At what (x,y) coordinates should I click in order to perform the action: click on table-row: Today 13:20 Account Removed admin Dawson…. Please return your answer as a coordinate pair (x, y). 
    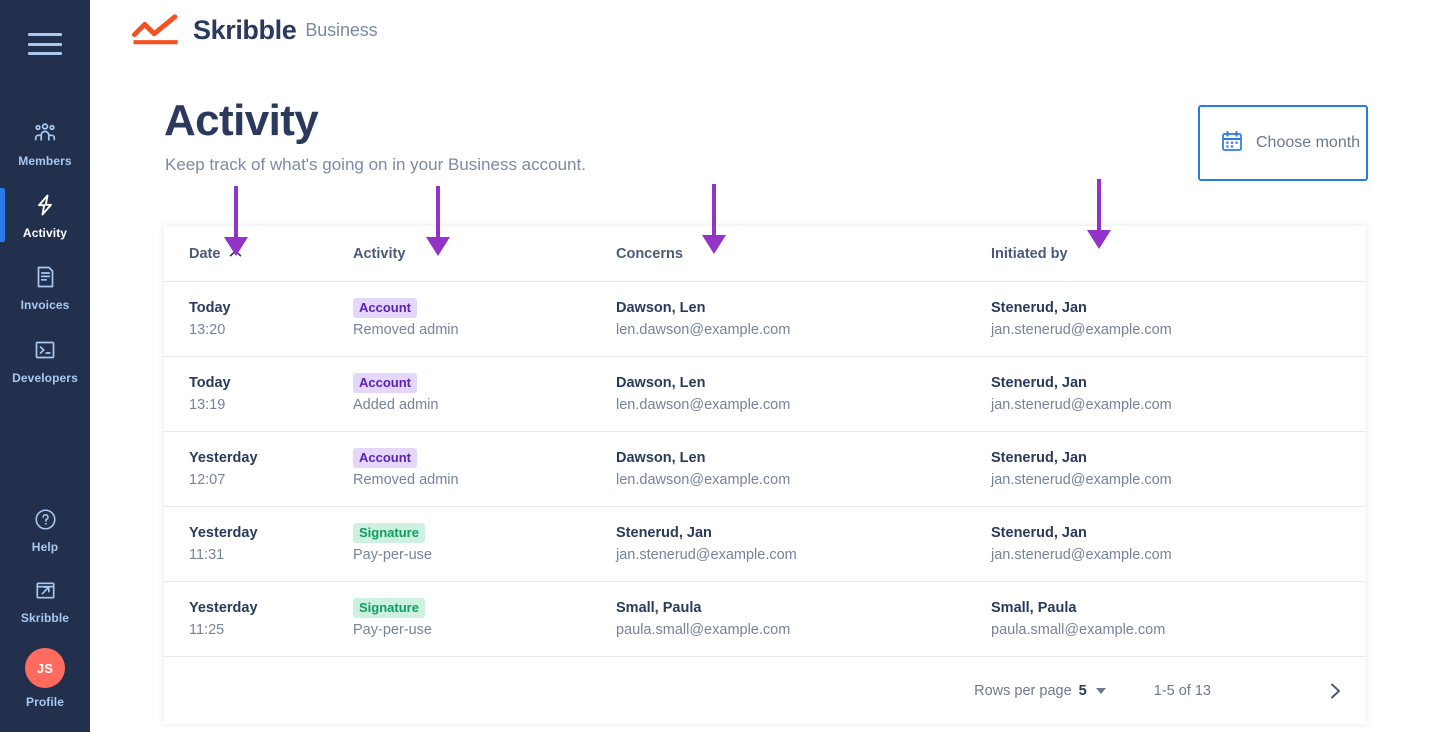
    Looking at the image, I should click on (765, 319).